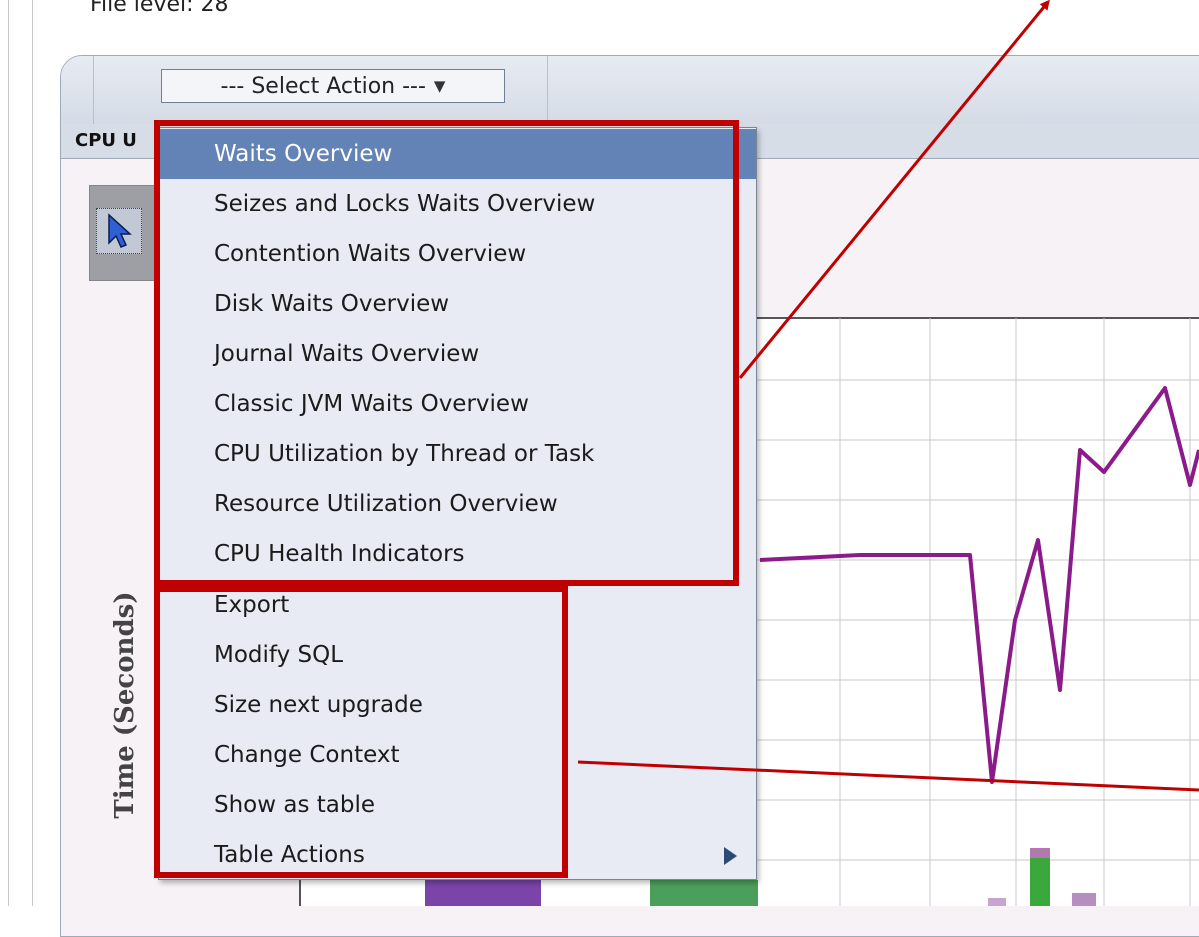  I want to click on y-axis-label: Time (Seconds), so click(125, 705).